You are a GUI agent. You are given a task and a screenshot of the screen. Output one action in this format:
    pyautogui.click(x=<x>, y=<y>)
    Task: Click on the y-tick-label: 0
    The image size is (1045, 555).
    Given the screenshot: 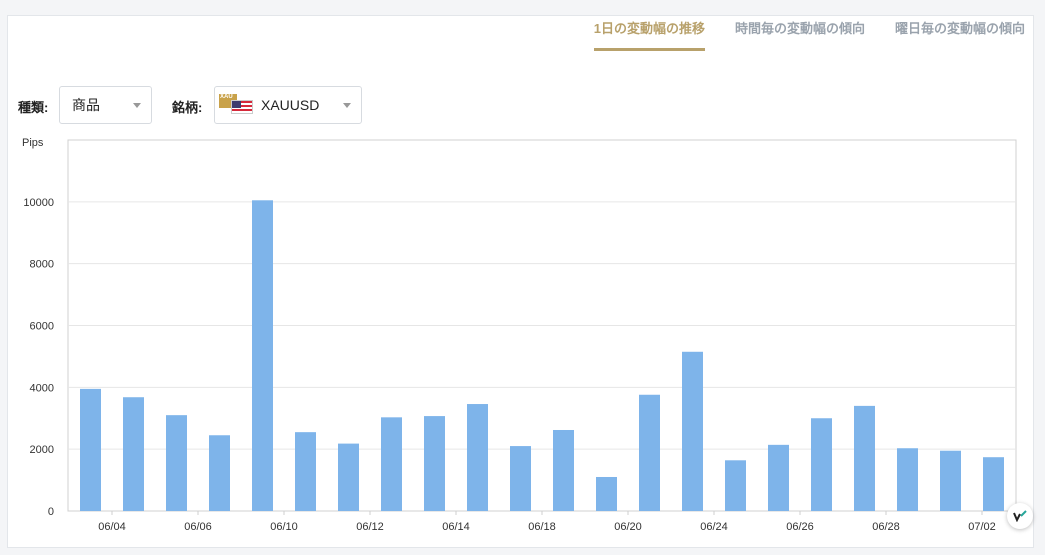 What is the action you would take?
    pyautogui.click(x=51, y=512)
    